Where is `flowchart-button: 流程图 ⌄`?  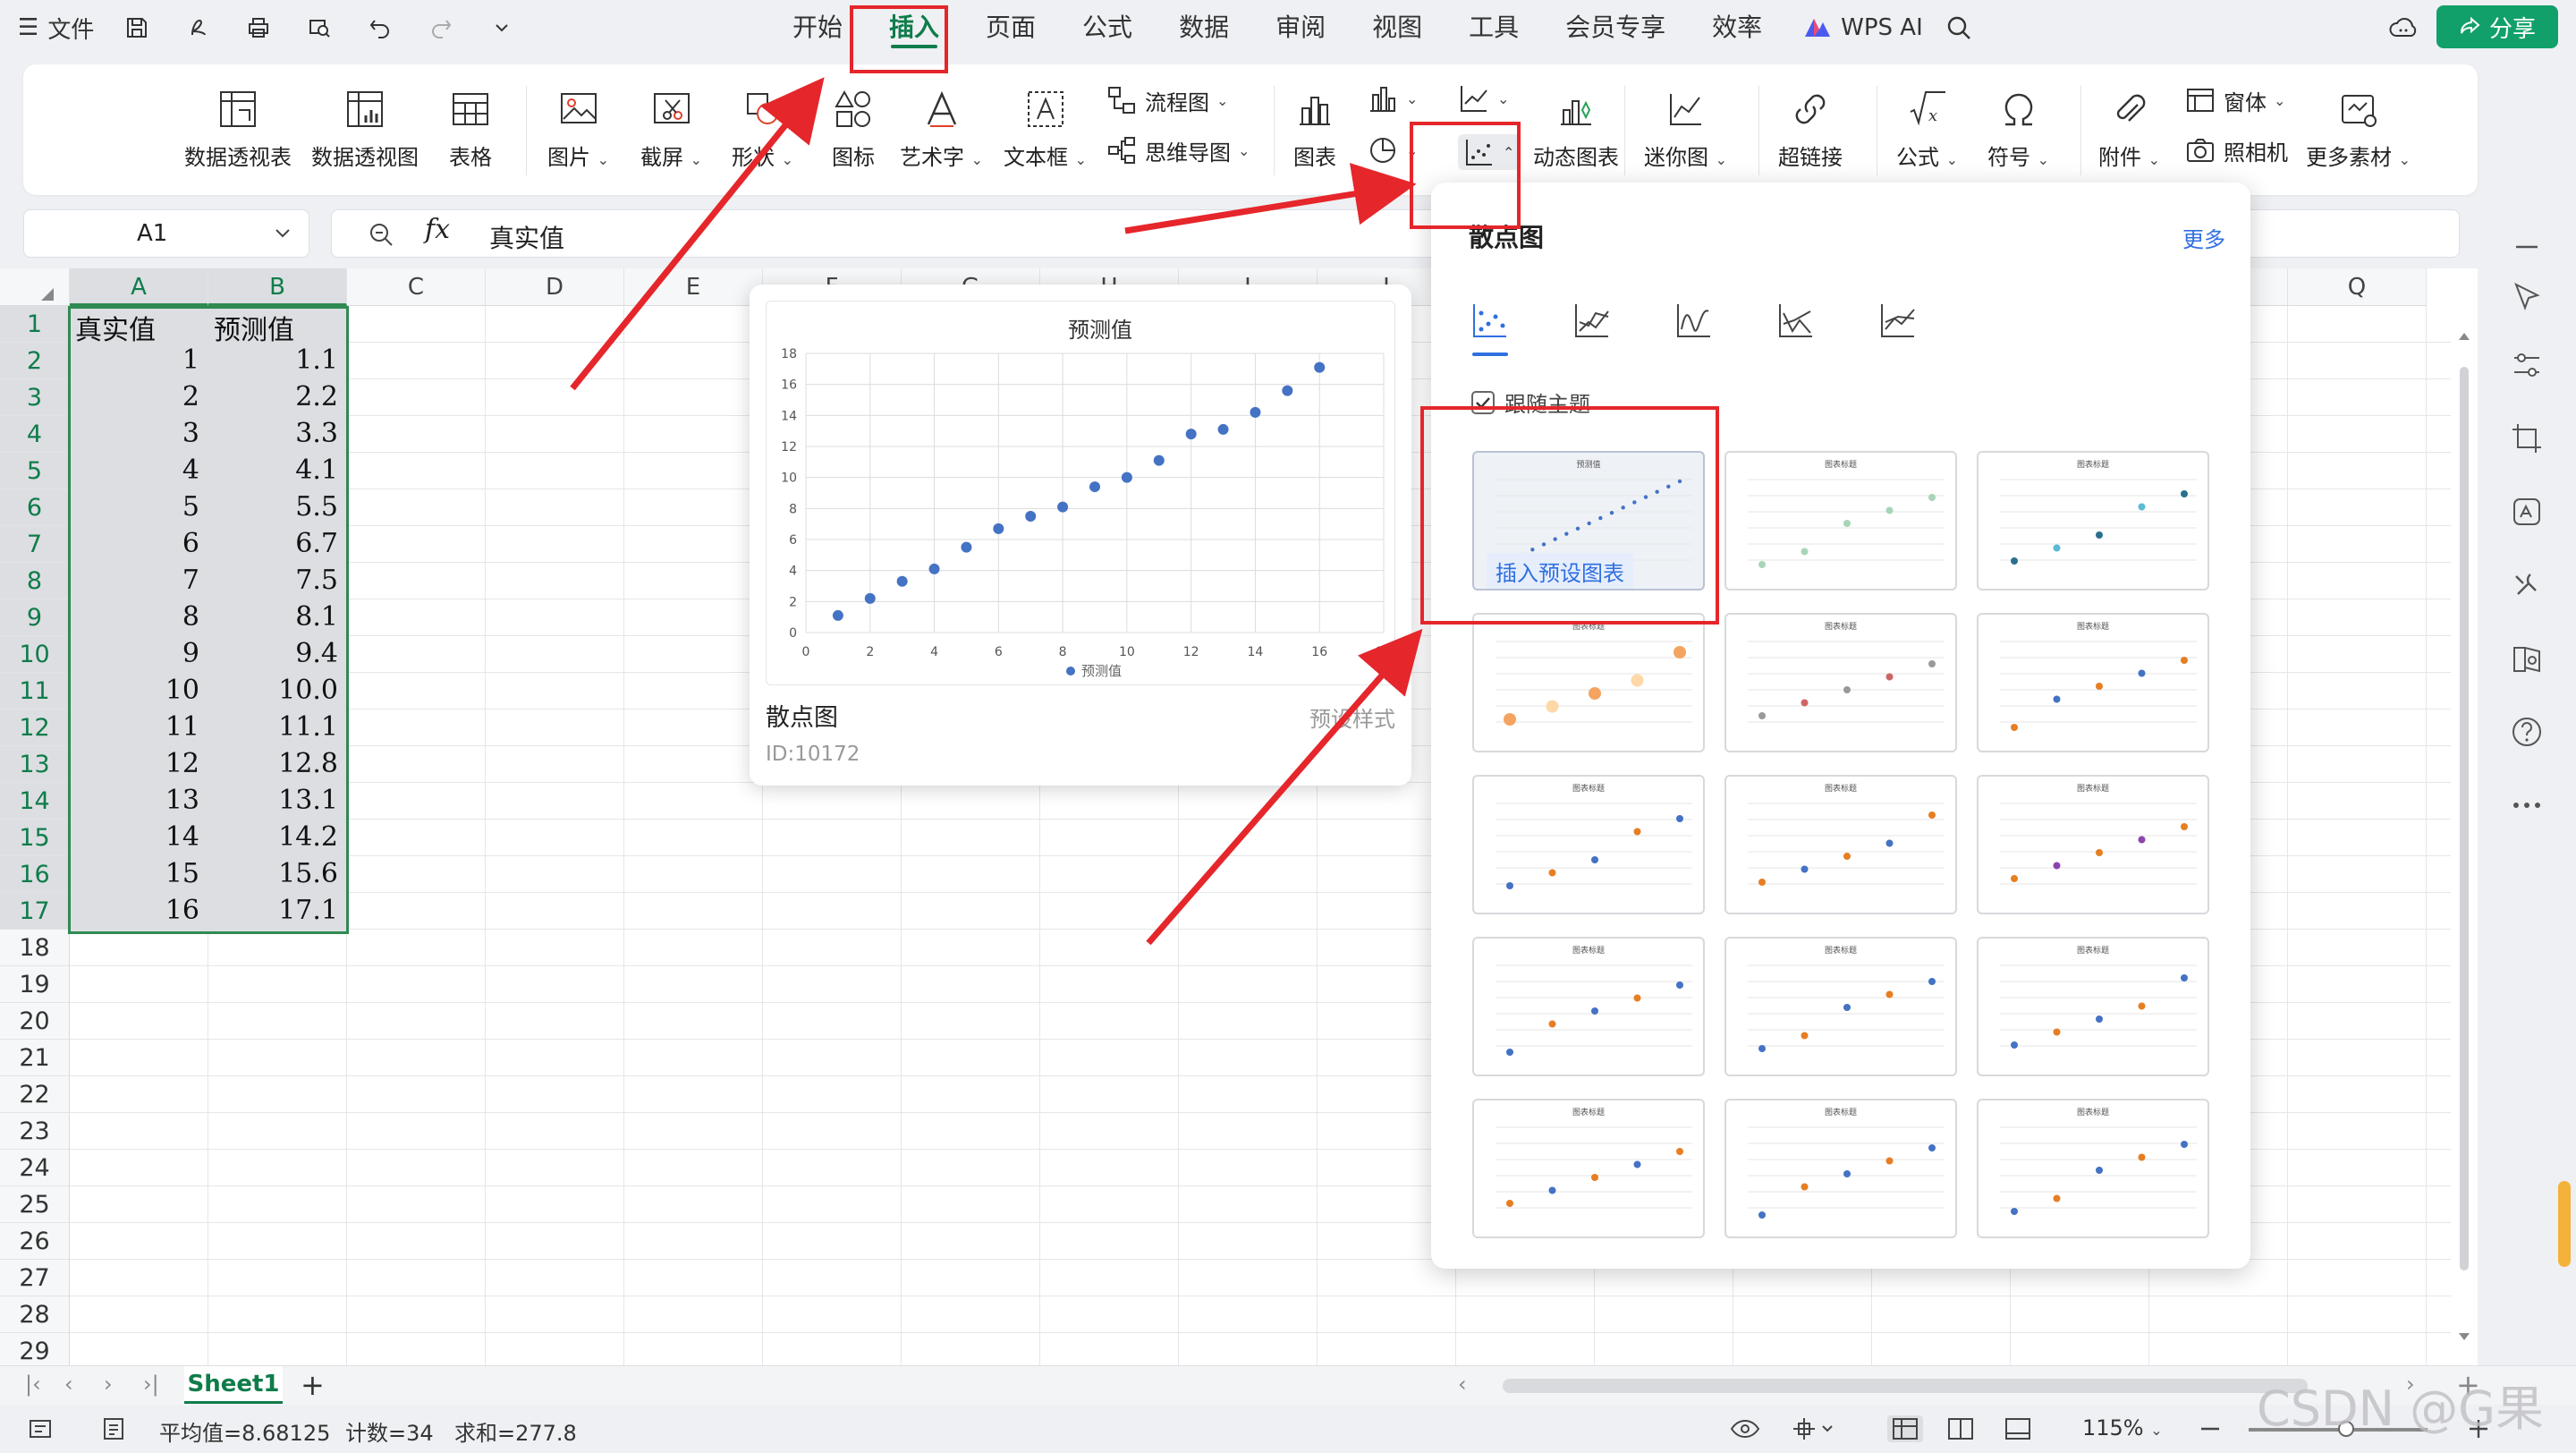 flowchart-button: 流程图 ⌄ is located at coordinates (1167, 100).